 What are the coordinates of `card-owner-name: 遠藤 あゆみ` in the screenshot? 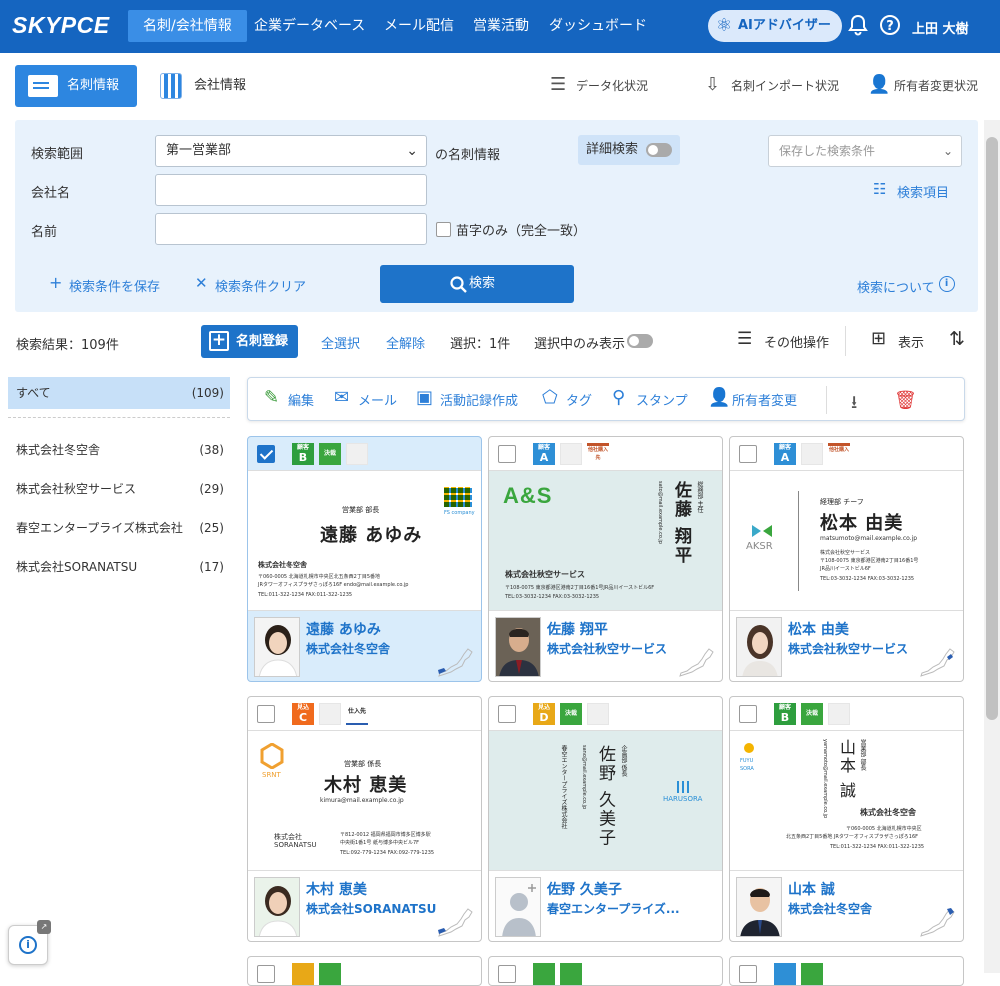 It's located at (343, 629).